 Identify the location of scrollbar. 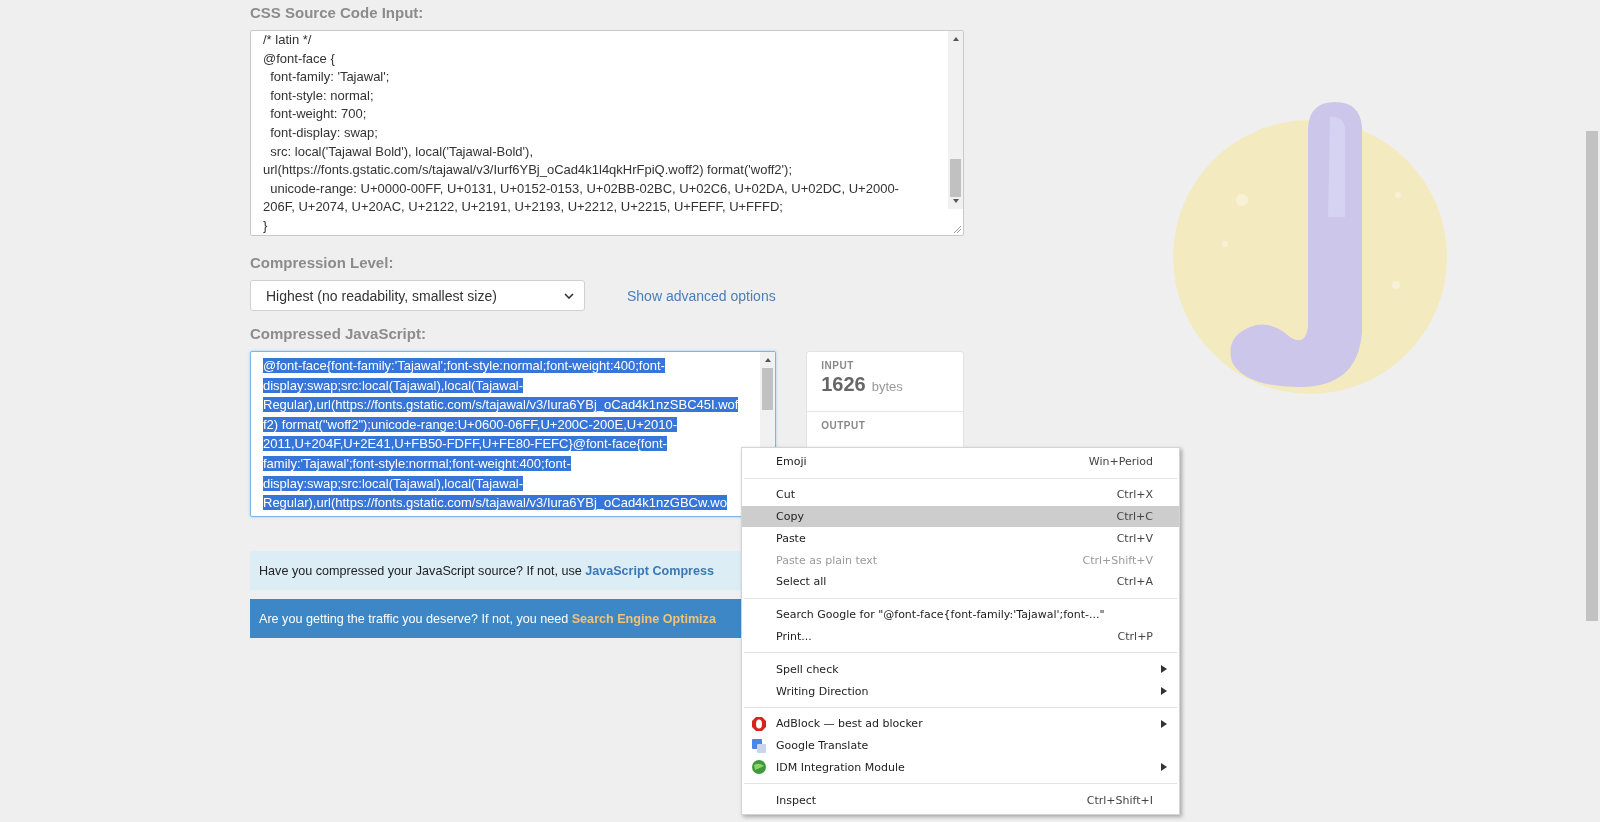
(955, 120).